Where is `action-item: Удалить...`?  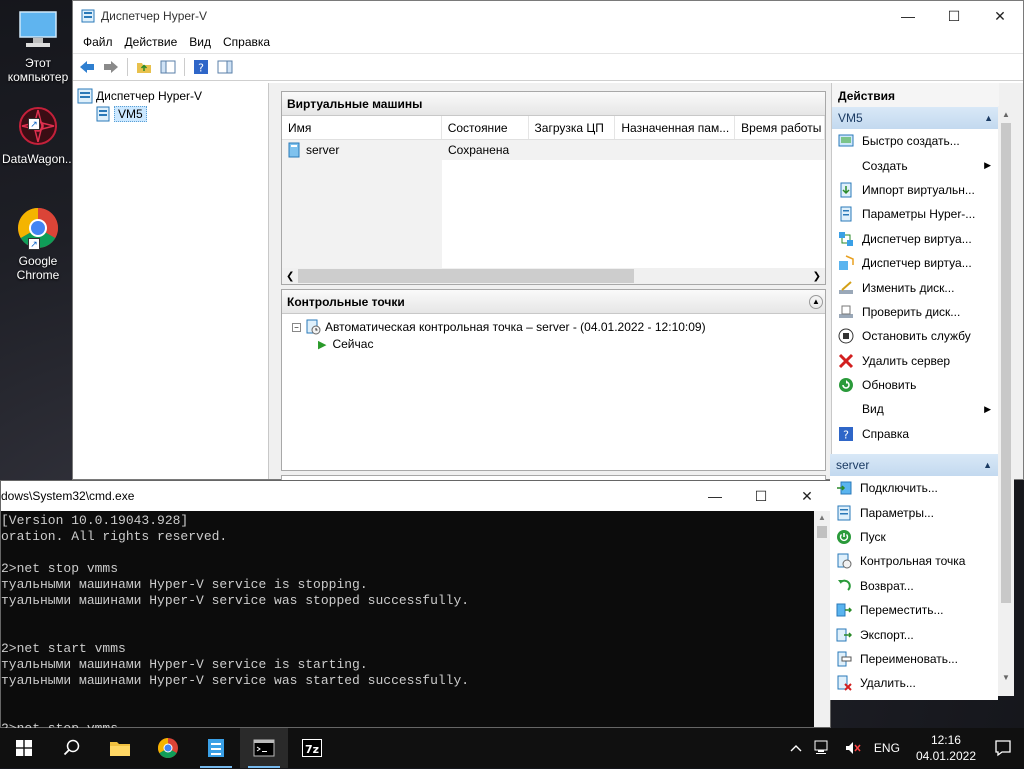 action-item: Удалить... is located at coordinates (914, 683).